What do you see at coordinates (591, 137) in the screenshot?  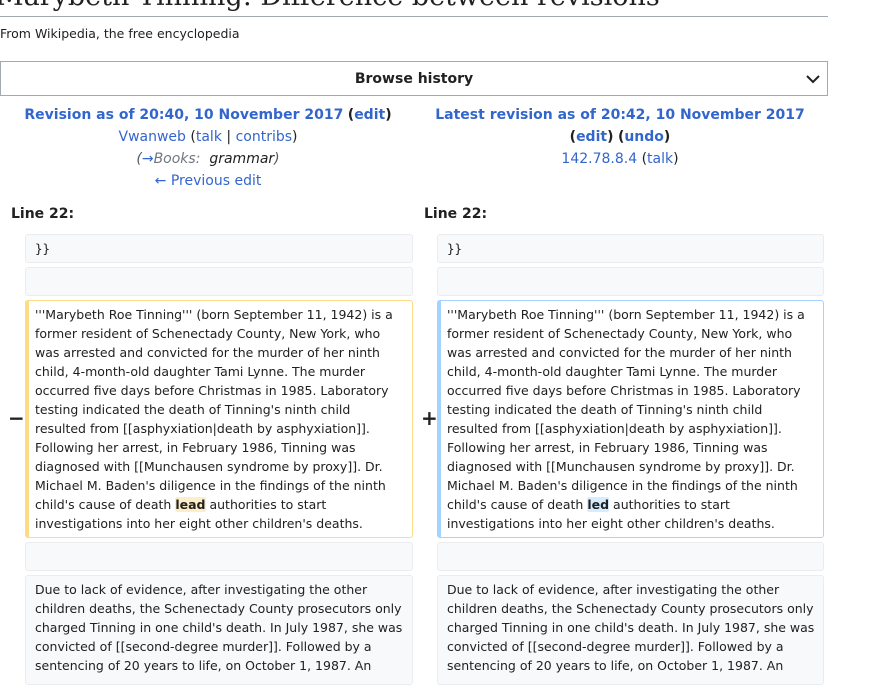 I see `new-edit-link: edit` at bounding box center [591, 137].